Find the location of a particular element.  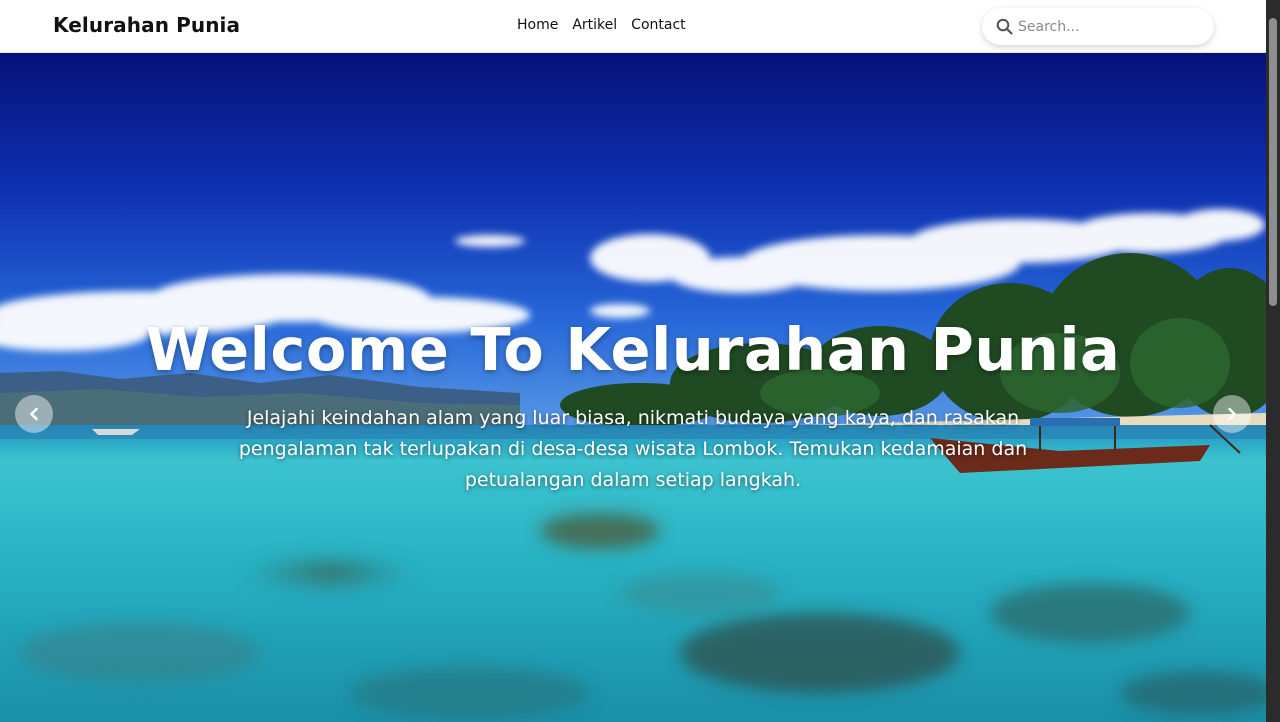

scrollbar-thumb is located at coordinates (1273, 162).